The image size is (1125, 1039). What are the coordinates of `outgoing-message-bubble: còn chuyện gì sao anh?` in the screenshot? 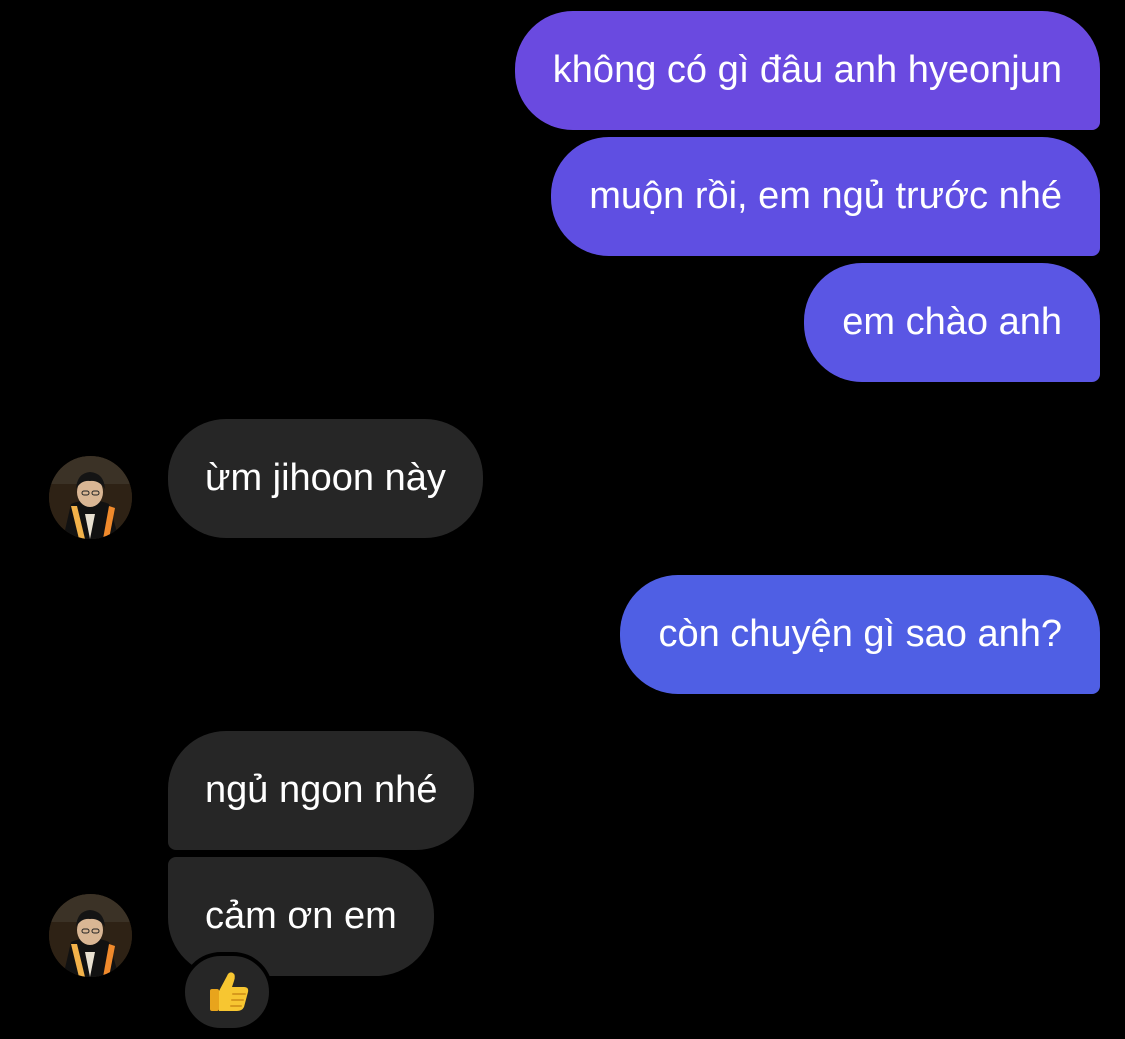 It's located at (860, 634).